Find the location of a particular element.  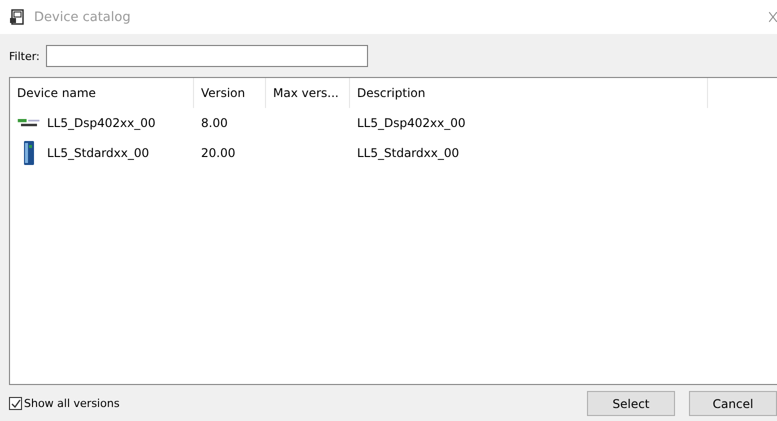

device-name: LL5_Dsp402xx_00 is located at coordinates (101, 123).